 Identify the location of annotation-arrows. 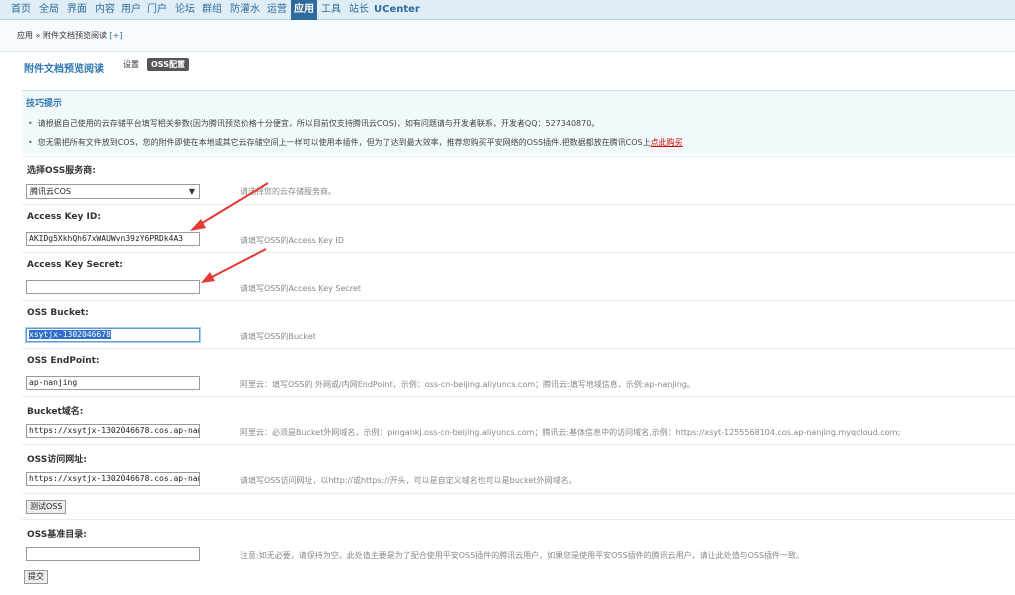
(229, 232).